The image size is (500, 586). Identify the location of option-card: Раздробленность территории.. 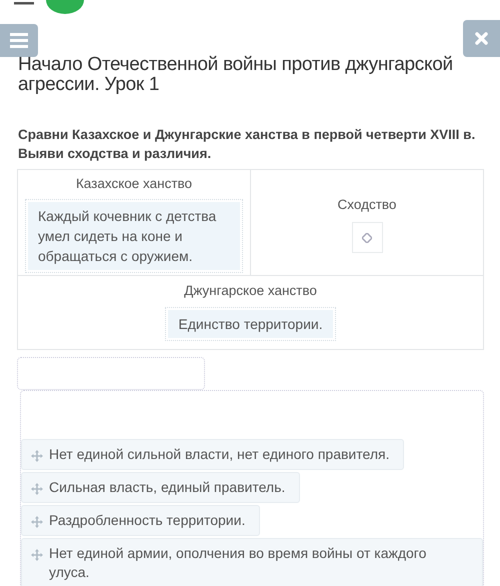
(140, 520).